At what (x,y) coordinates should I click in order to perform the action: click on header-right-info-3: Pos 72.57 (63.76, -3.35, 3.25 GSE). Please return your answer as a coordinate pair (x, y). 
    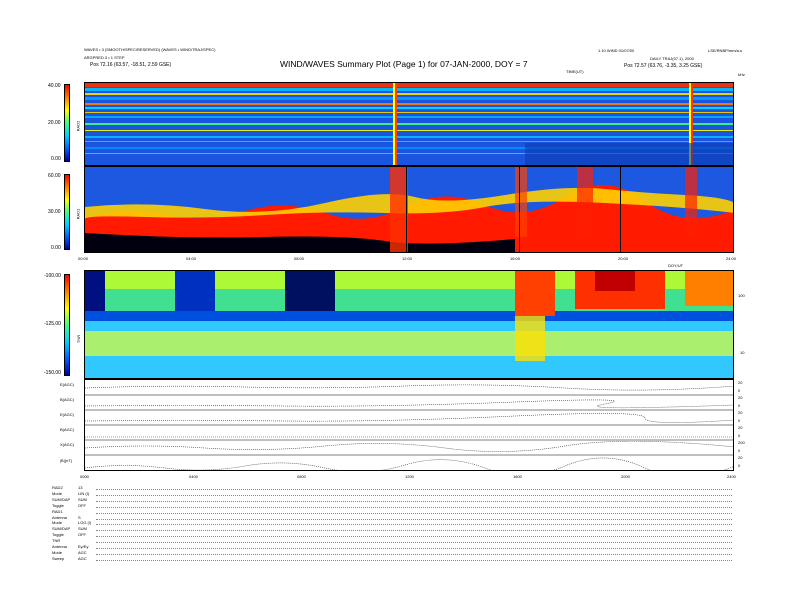
    Looking at the image, I should click on (663, 66).